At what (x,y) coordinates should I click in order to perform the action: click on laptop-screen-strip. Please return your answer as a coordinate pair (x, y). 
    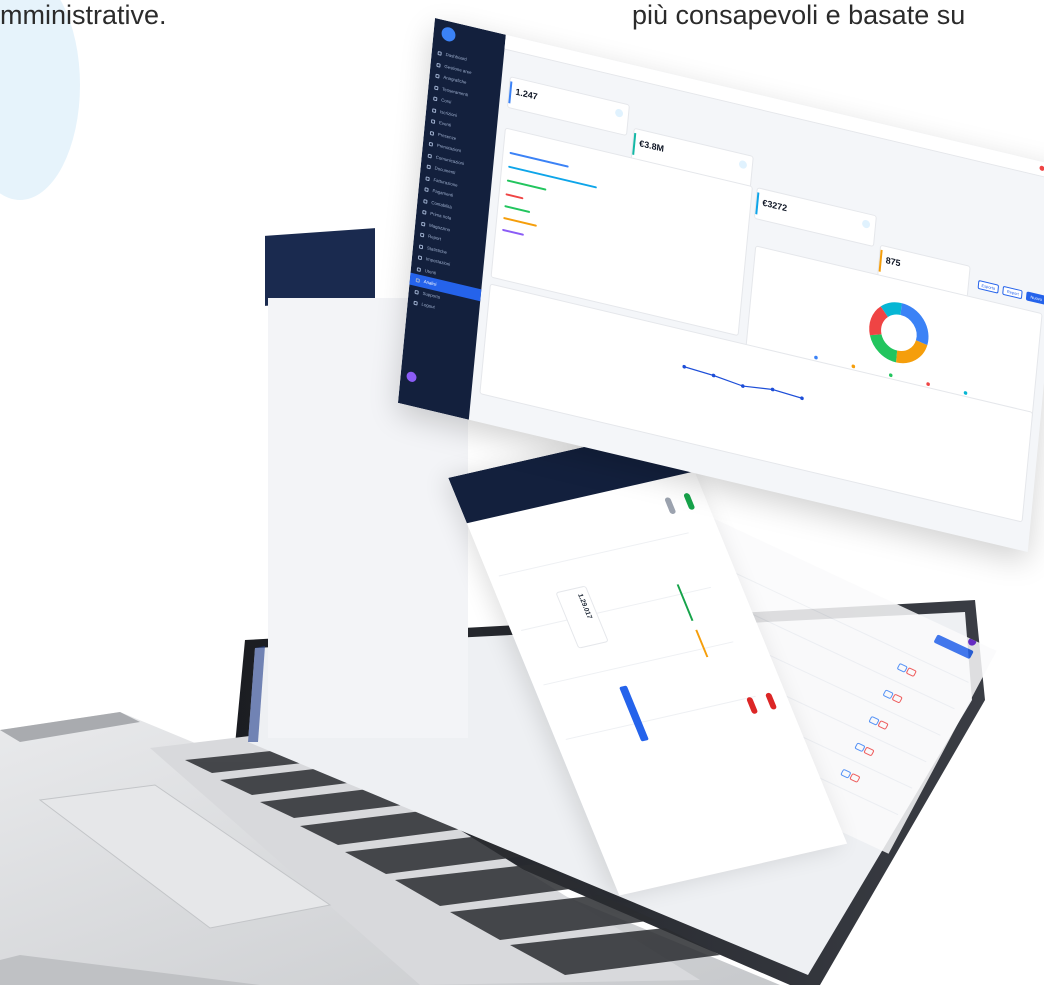
    Looking at the image, I should click on (256, 694).